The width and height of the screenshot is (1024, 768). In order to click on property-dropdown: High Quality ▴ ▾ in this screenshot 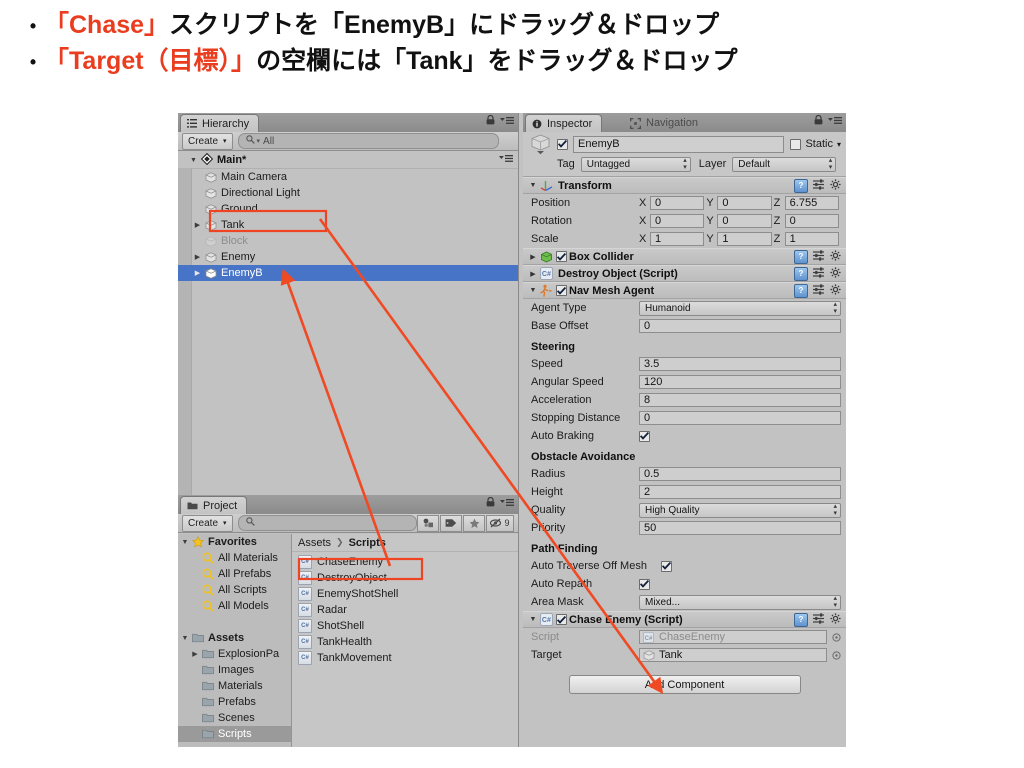, I will do `click(740, 510)`.